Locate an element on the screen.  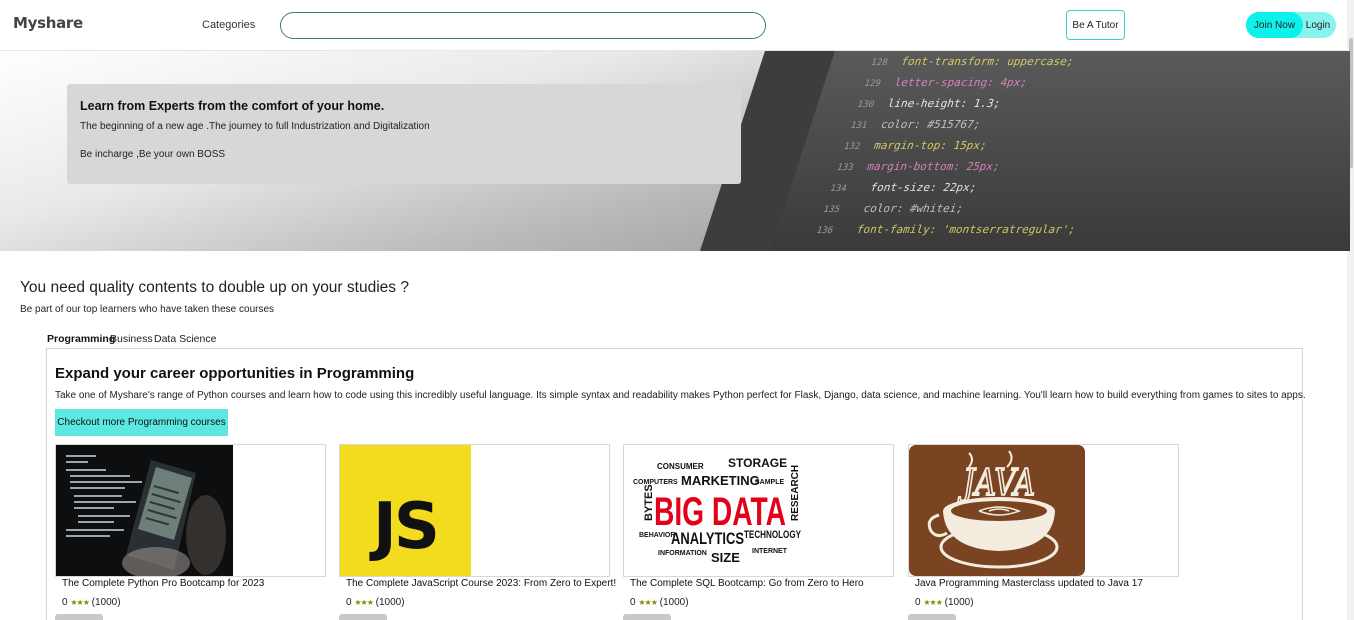
hero-code-line: font-size: 22px; is located at coordinates (924, 187).